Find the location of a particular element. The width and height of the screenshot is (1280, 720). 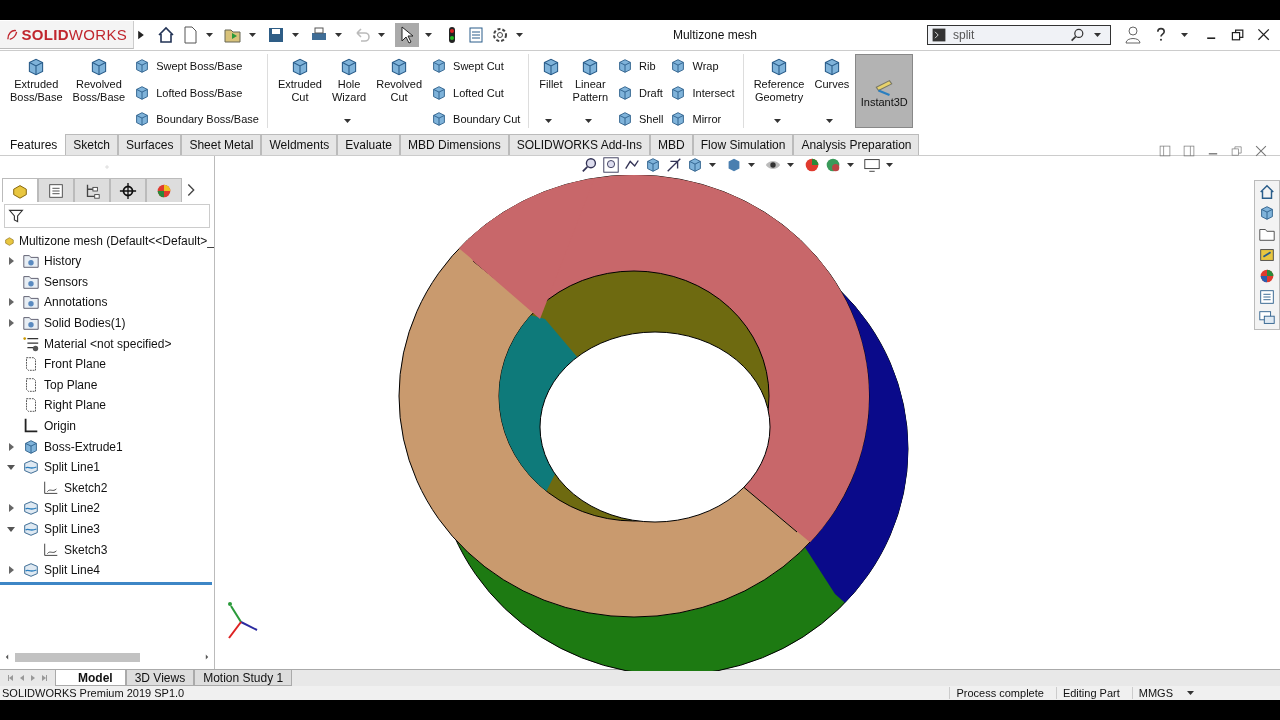

ribbon-button: Extruded Boss/Base is located at coordinates (36, 91).